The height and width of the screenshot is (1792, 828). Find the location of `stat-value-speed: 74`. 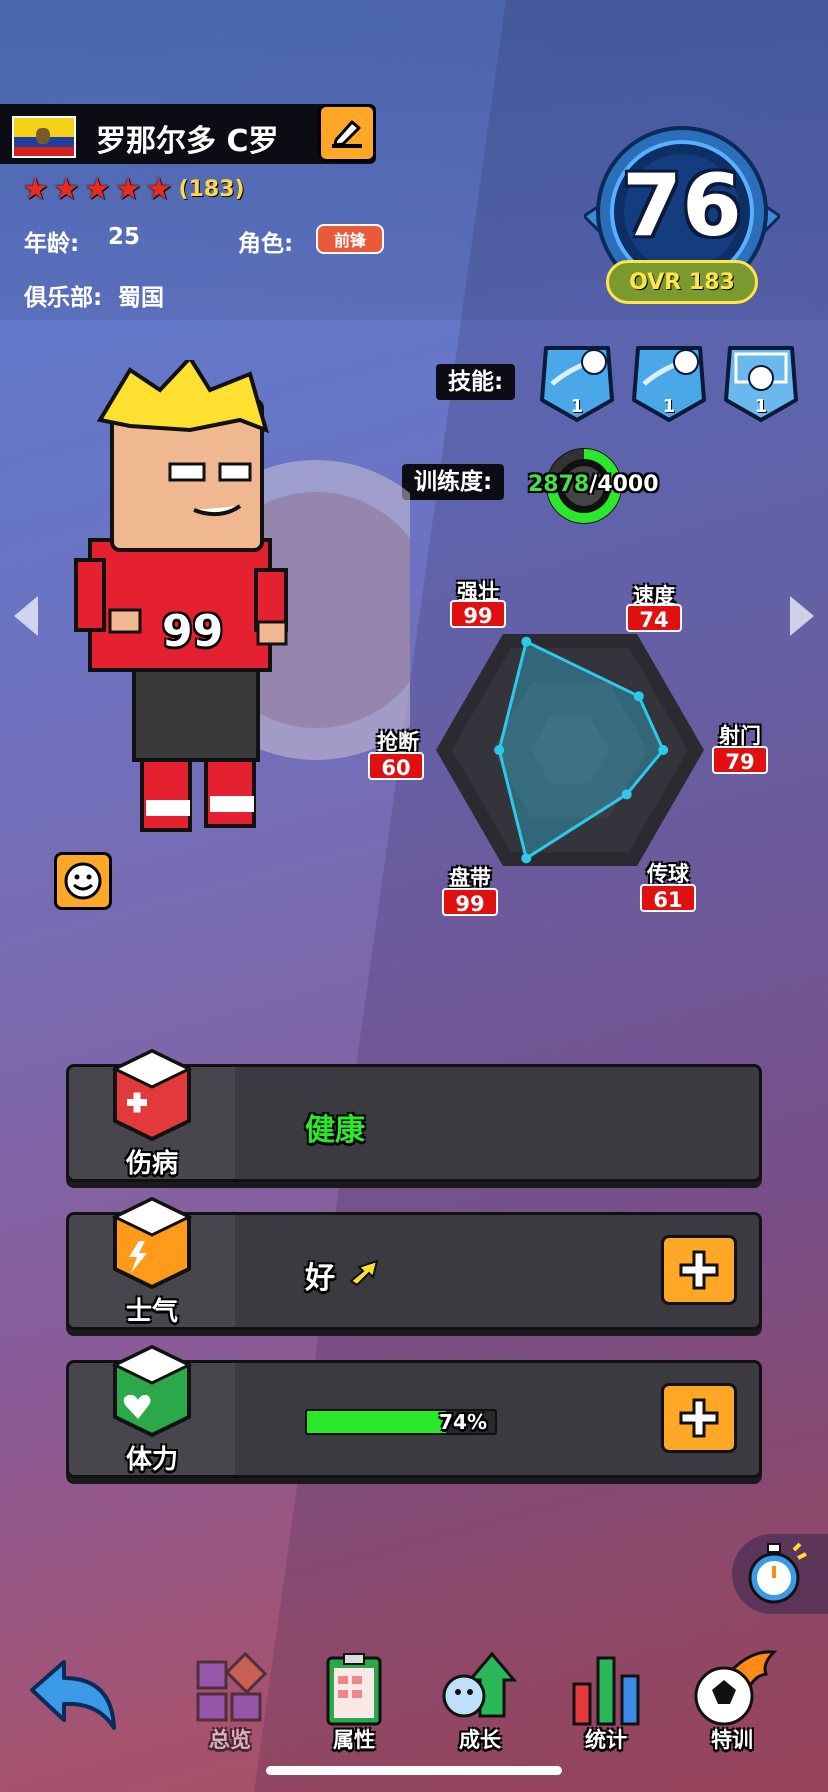

stat-value-speed: 74 is located at coordinates (654, 618).